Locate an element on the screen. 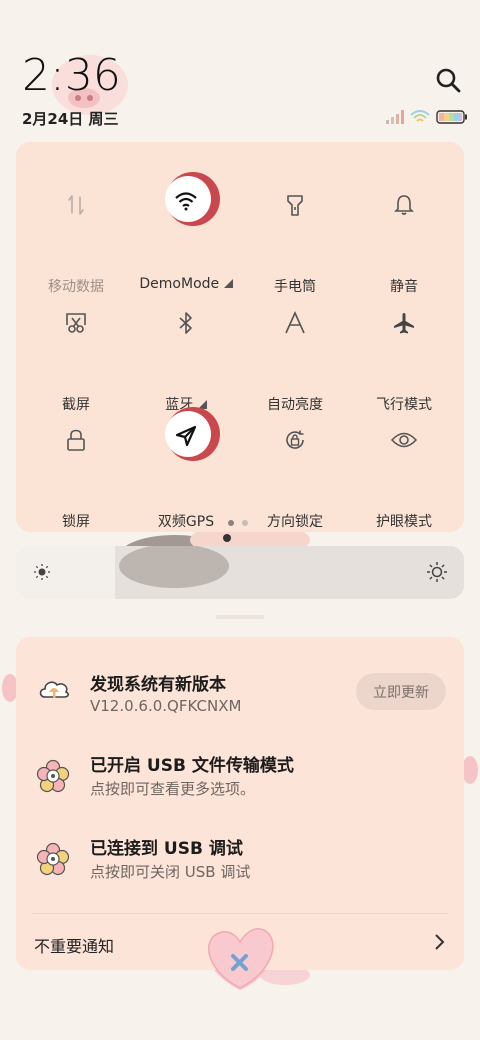 The image size is (480, 1040). rotation-lock-icon is located at coordinates (295, 440).